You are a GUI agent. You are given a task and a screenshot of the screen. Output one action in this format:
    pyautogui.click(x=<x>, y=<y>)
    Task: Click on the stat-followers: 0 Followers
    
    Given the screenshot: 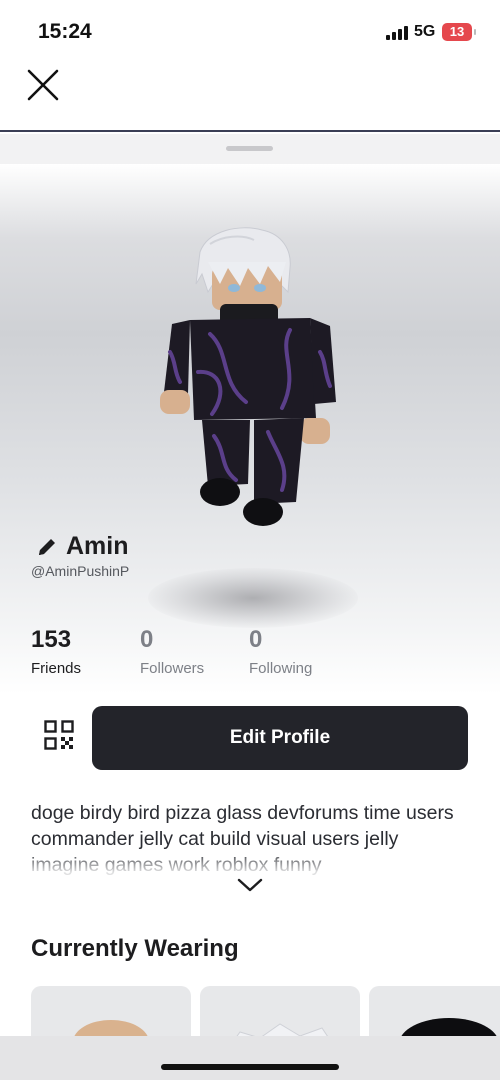 What is the action you would take?
    pyautogui.click(x=172, y=651)
    